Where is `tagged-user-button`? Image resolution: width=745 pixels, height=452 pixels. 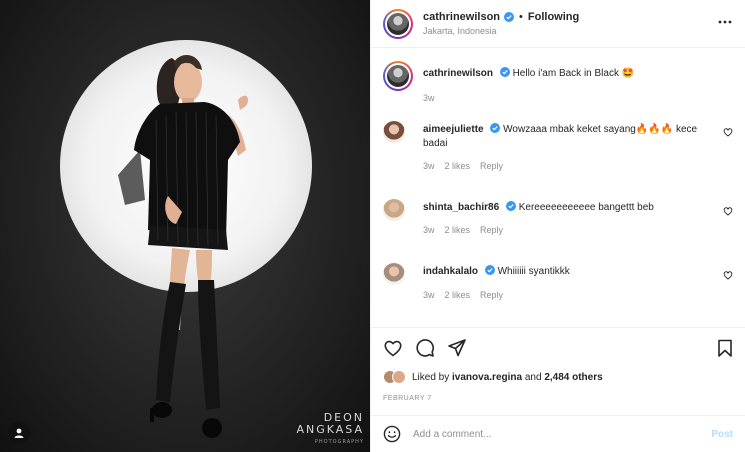 tagged-user-button is located at coordinates (19, 433).